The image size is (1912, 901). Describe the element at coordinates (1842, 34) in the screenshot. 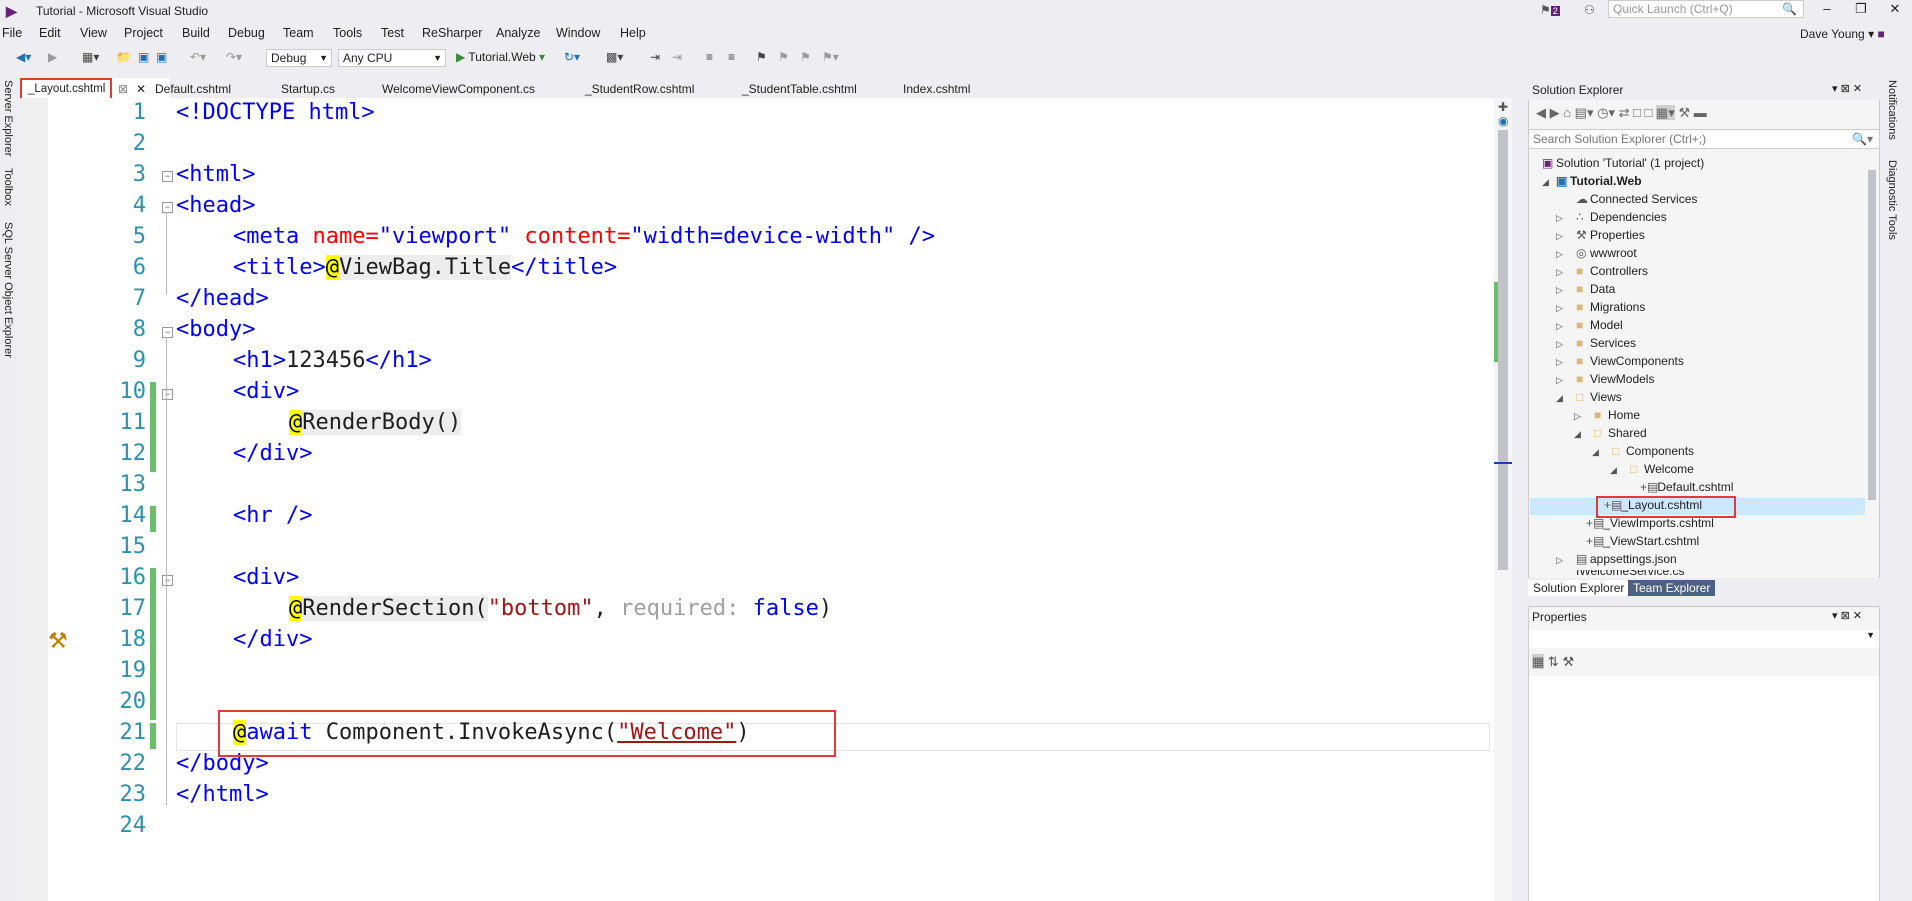

I see `user-account: Dave Young ▾ ■` at that location.